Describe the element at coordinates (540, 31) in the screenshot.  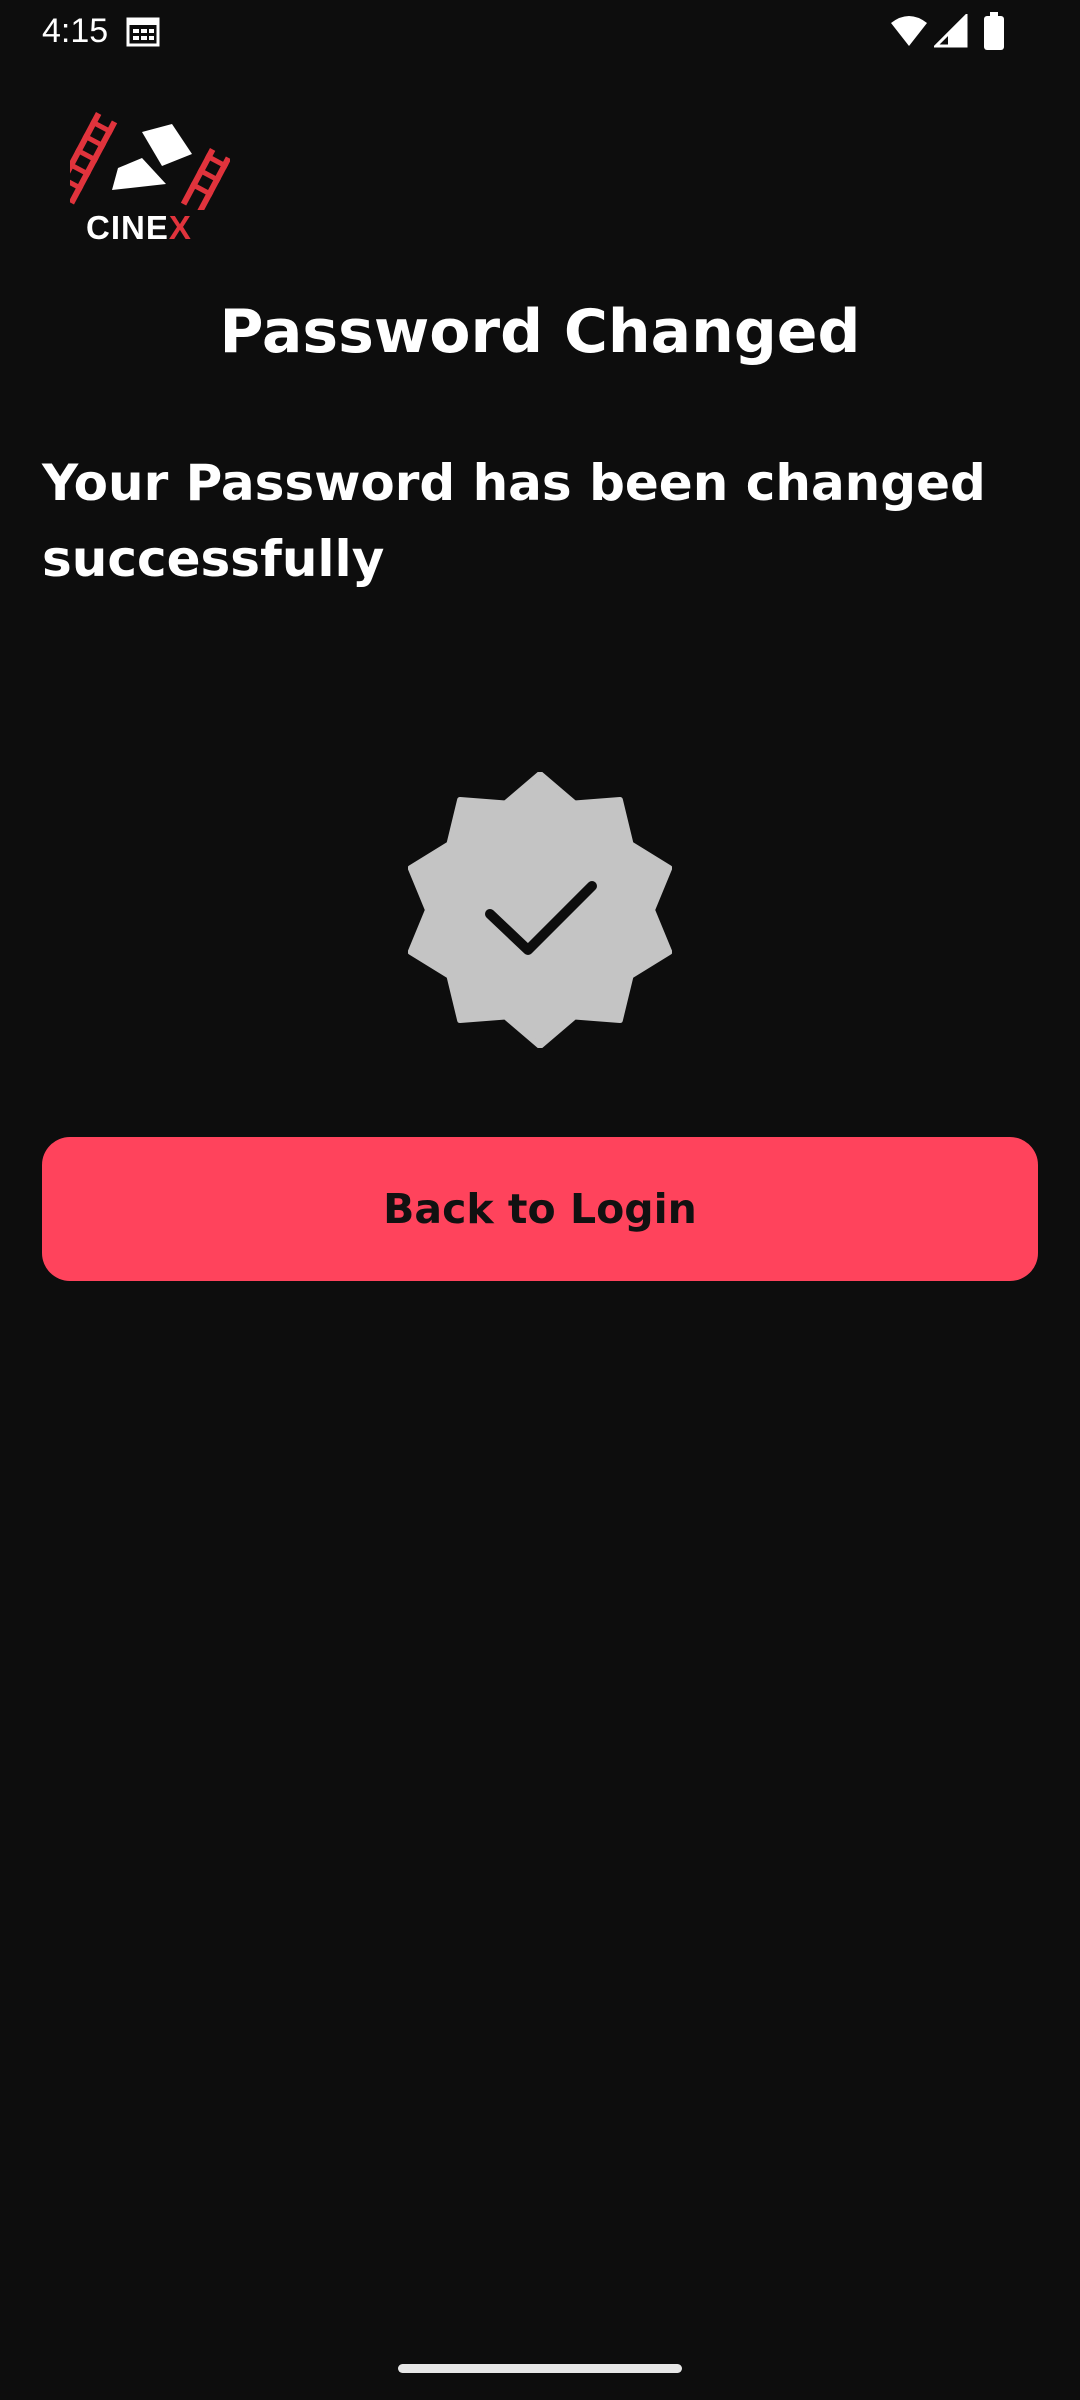
I see `status-bar: 4:15` at that location.